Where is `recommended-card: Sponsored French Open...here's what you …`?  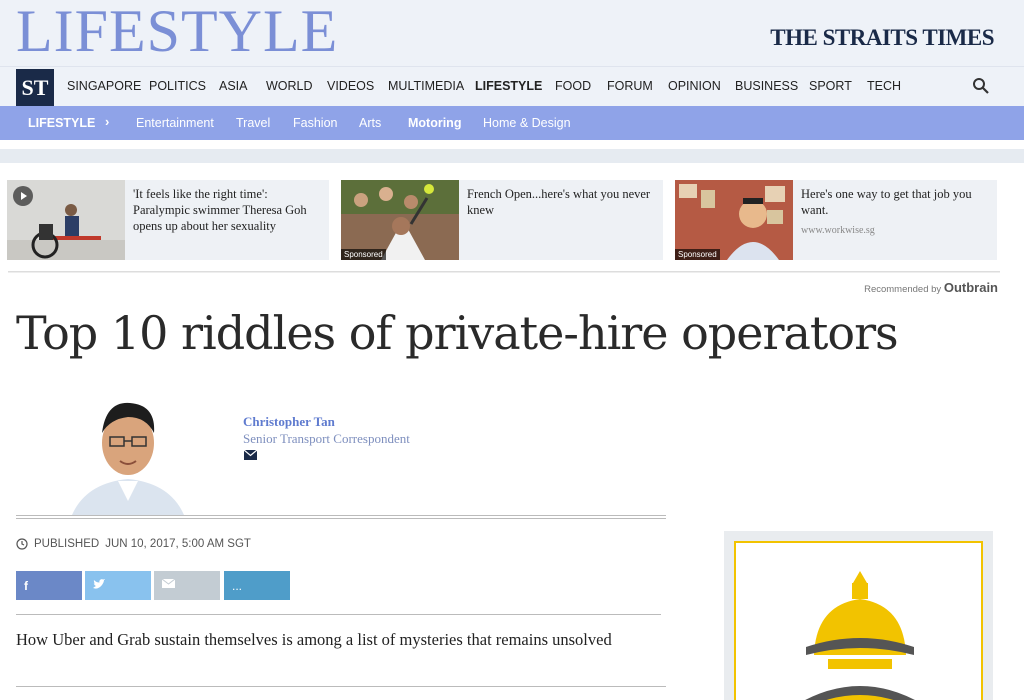 recommended-card: Sponsored French Open...here's what you … is located at coordinates (502, 220).